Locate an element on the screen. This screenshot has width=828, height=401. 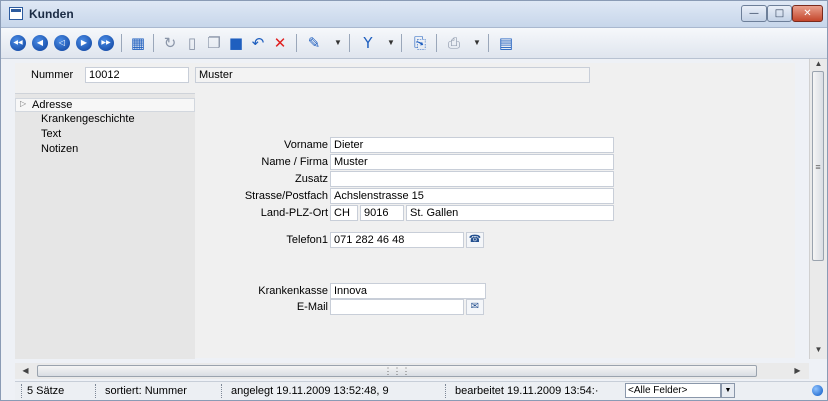
grip-icon: ≡ is located at coordinates (818, 167).